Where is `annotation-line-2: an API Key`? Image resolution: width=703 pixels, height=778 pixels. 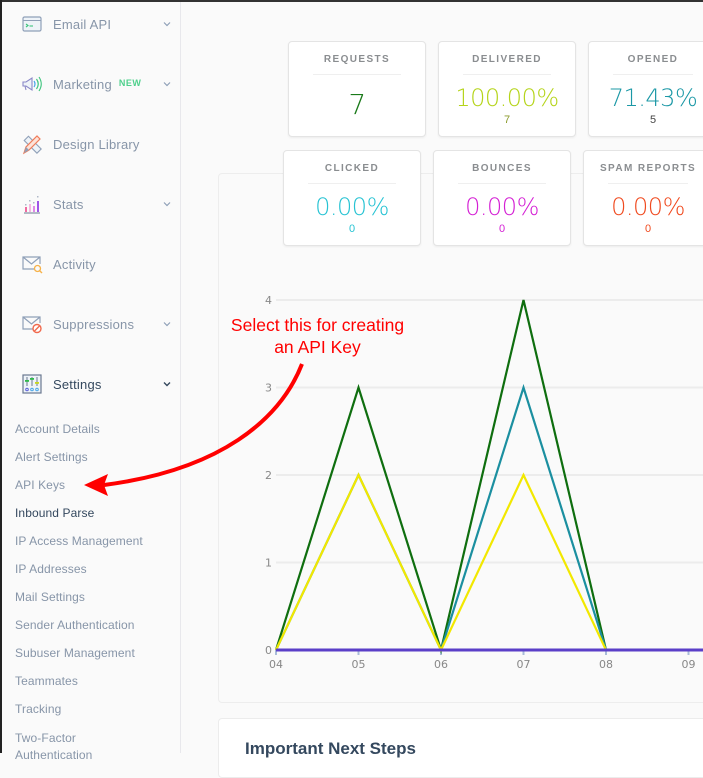
annotation-line-2: an API Key is located at coordinates (317, 347).